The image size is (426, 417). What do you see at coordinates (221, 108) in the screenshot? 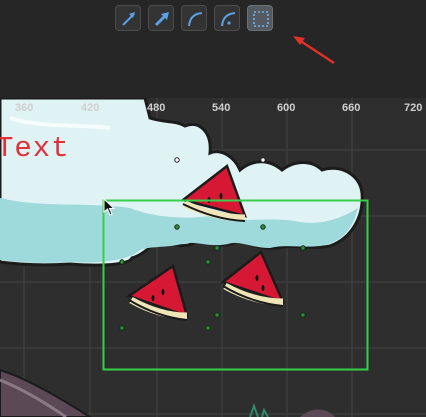
I see `ruler-label: 540` at bounding box center [221, 108].